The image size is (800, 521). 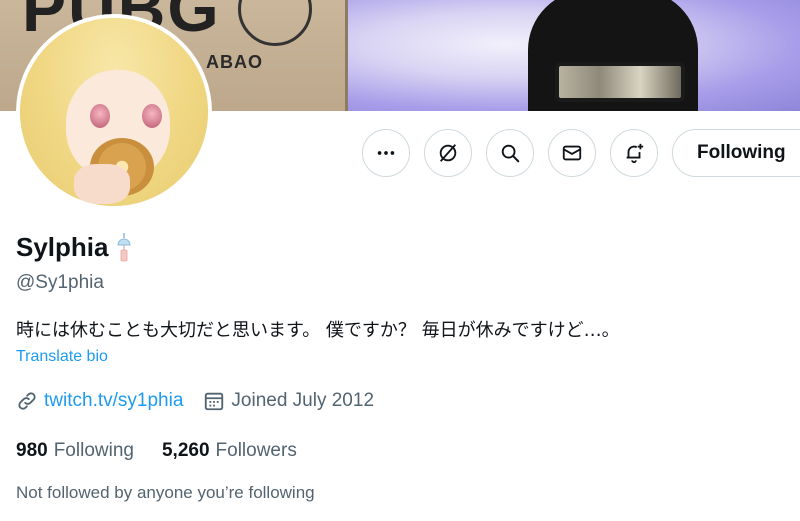 I want to click on avatar-eye-right, so click(x=152, y=116).